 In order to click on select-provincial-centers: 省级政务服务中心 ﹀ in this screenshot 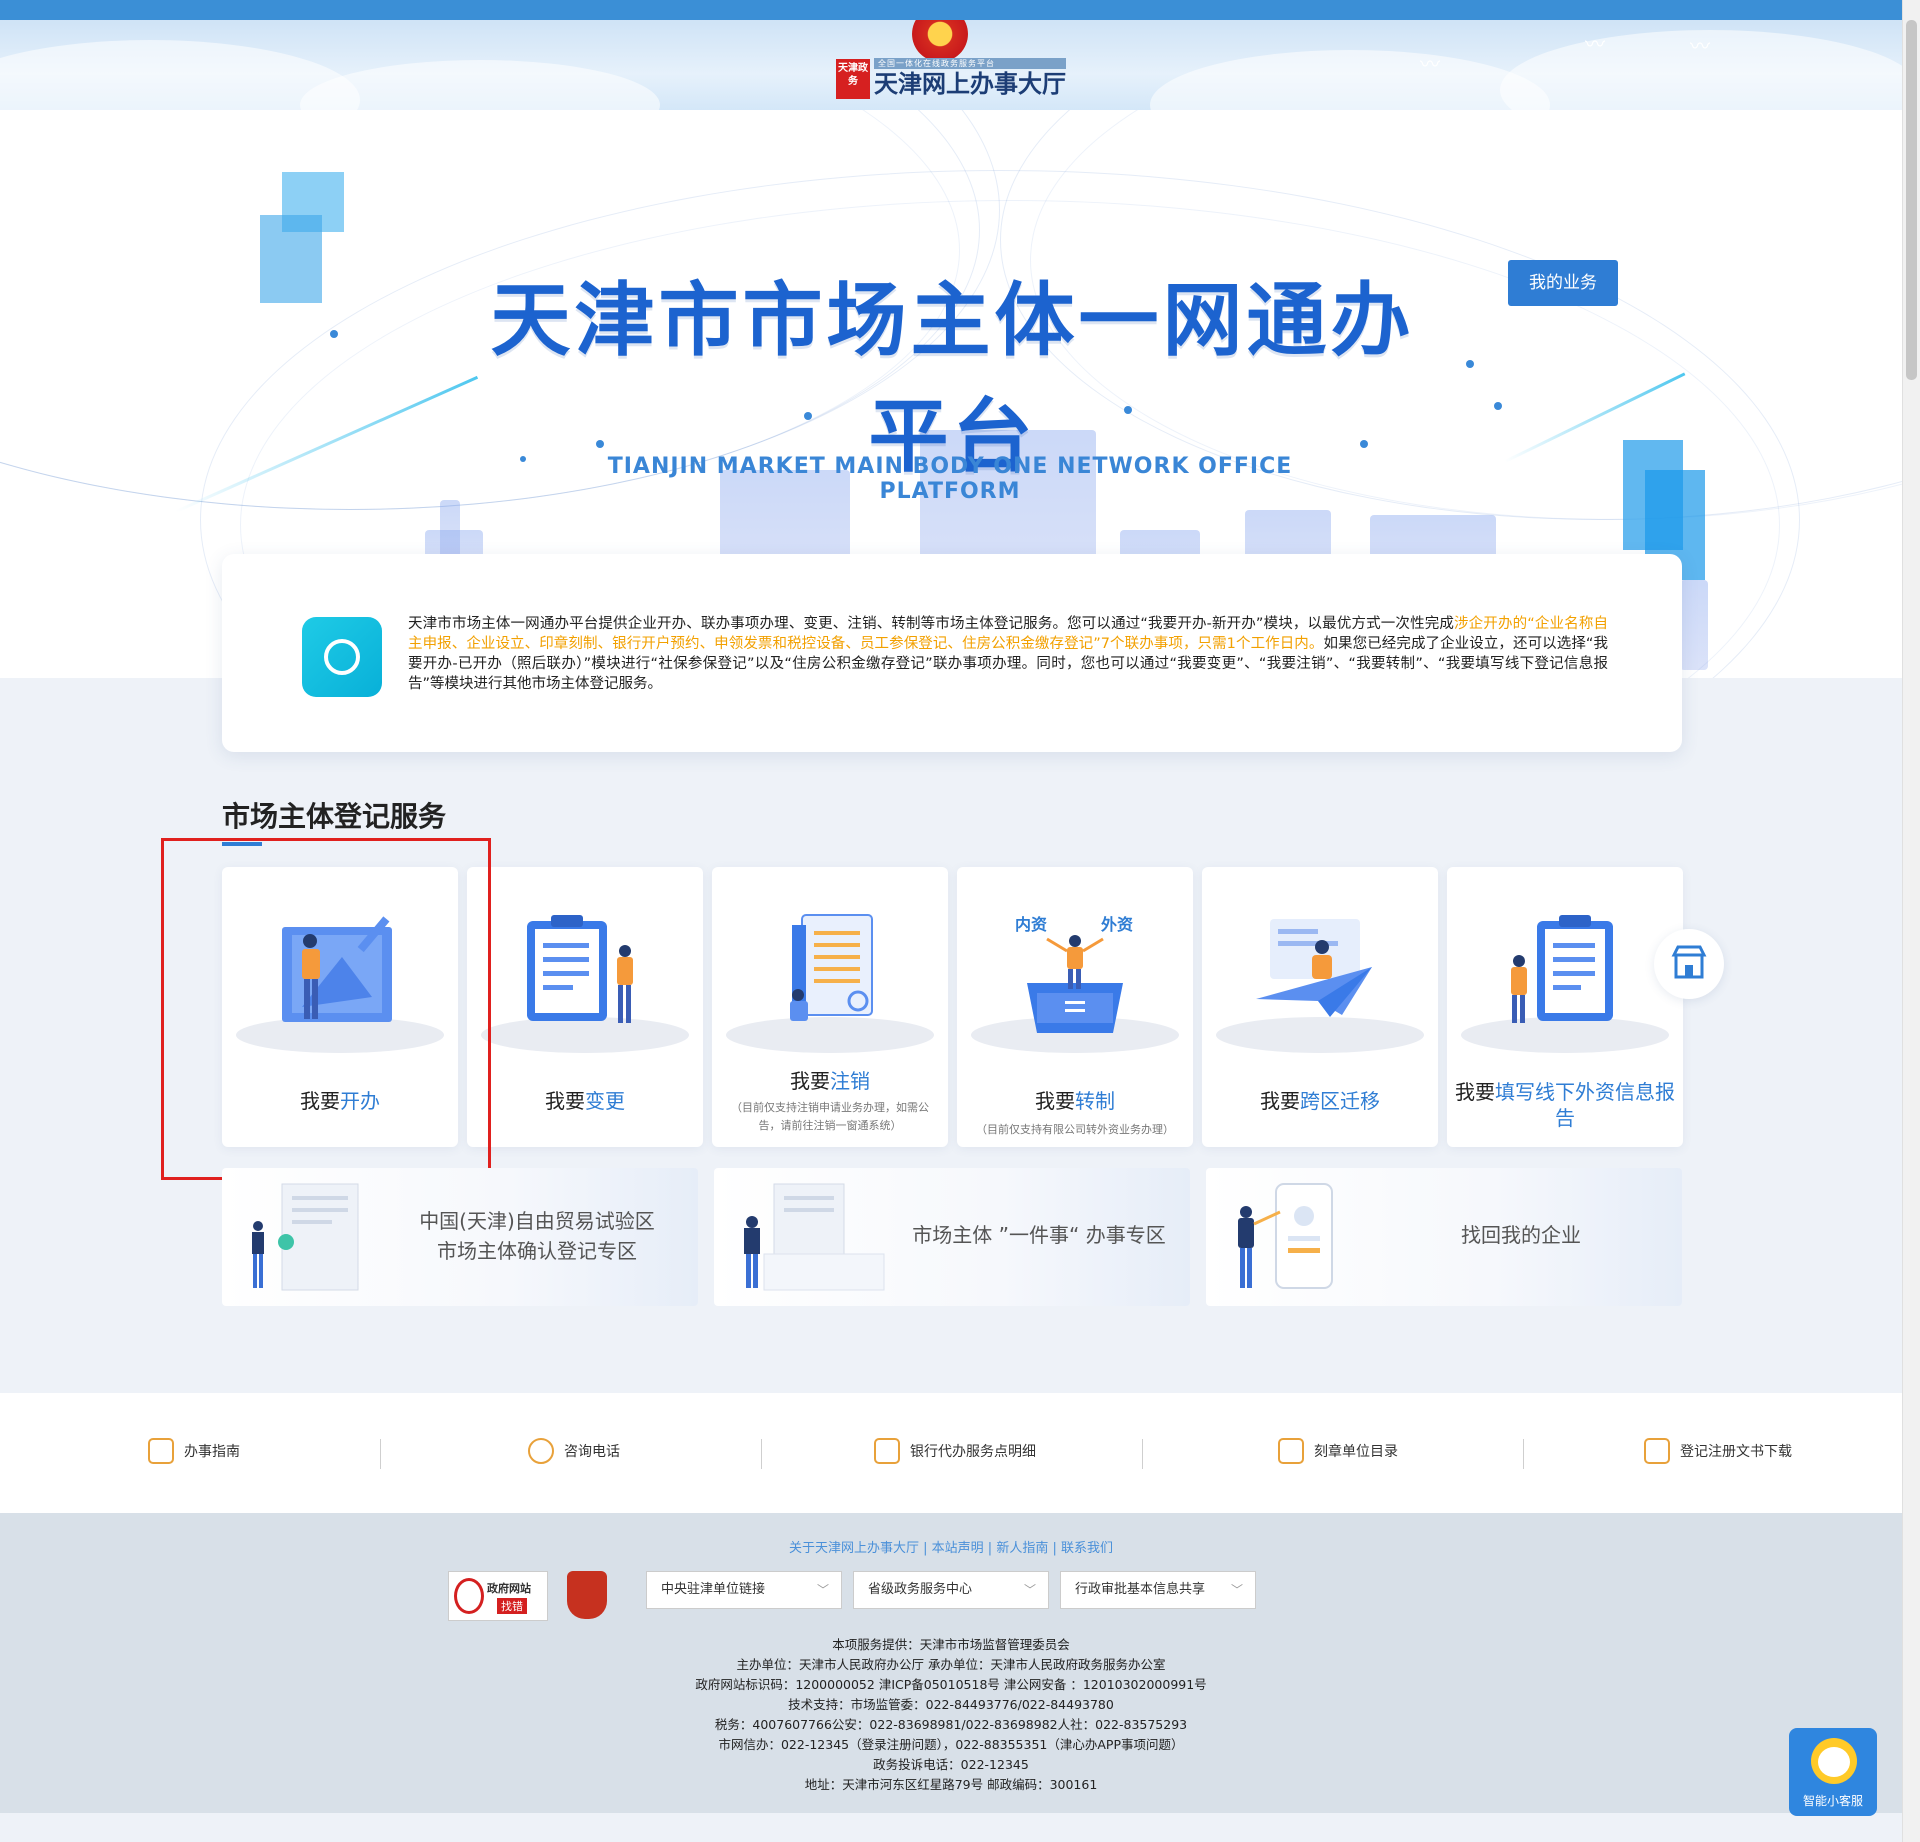, I will do `click(951, 1590)`.